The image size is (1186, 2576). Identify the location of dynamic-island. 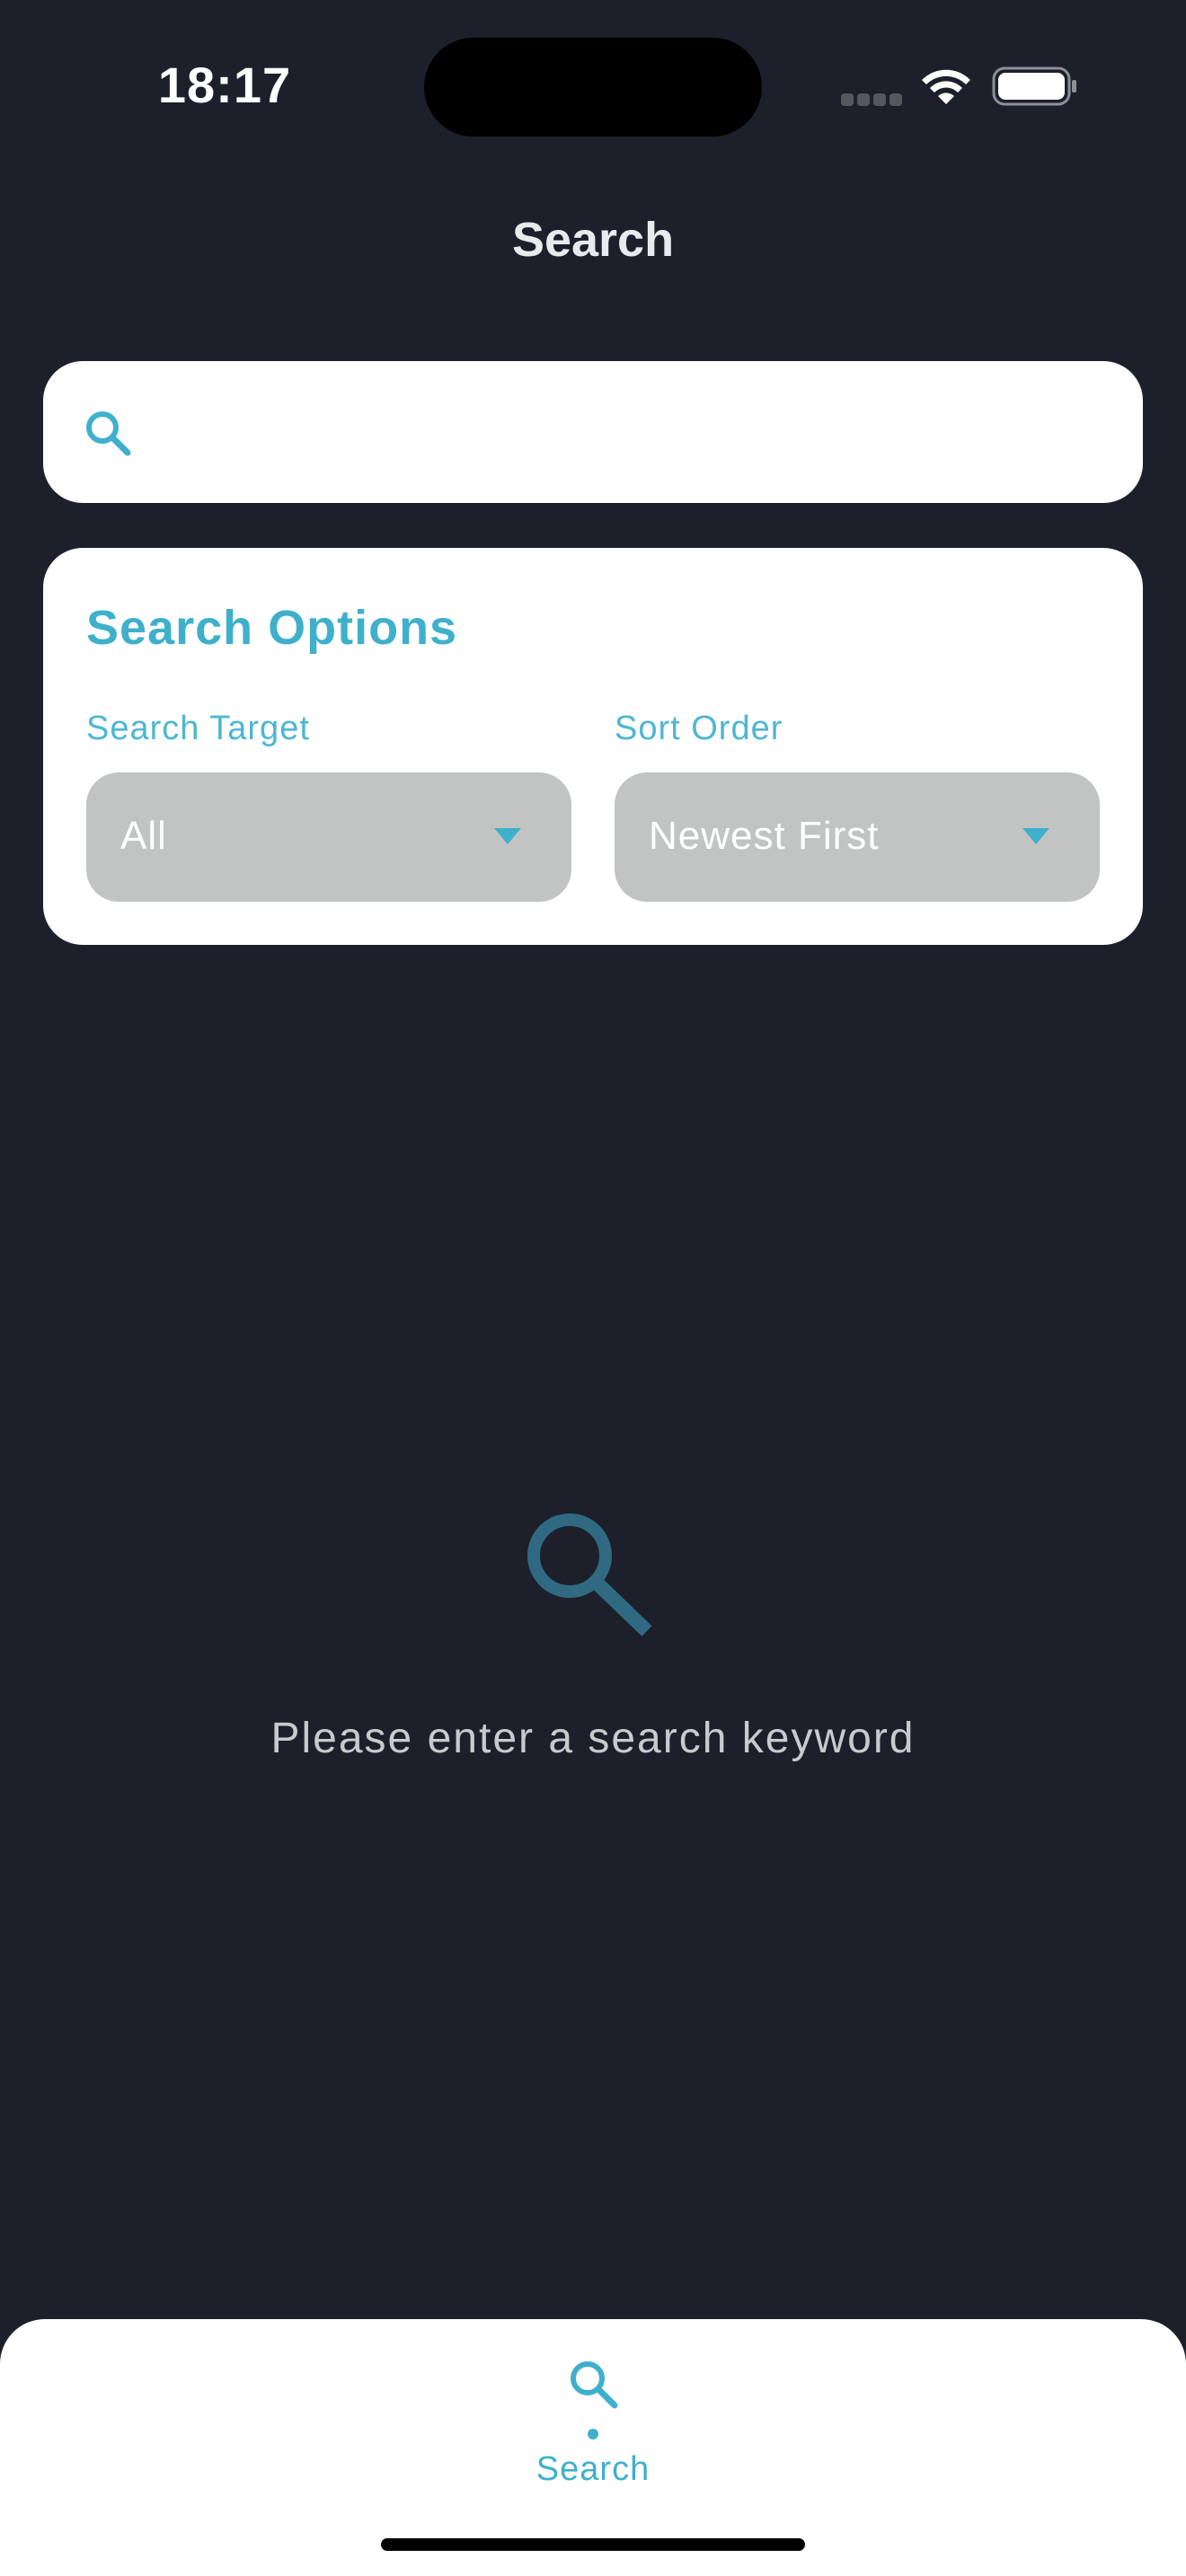
(593, 87).